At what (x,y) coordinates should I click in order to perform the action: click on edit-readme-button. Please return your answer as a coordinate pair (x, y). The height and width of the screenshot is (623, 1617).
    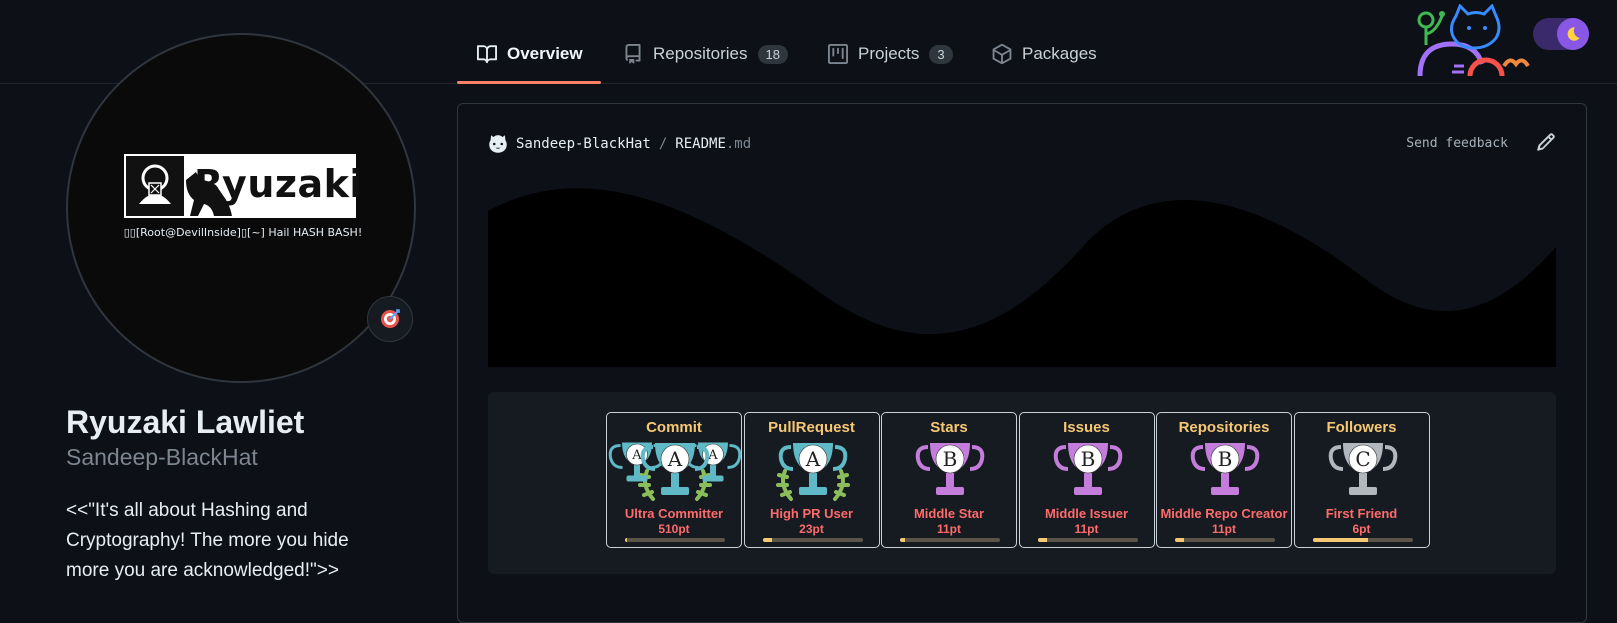
    Looking at the image, I should click on (1546, 144).